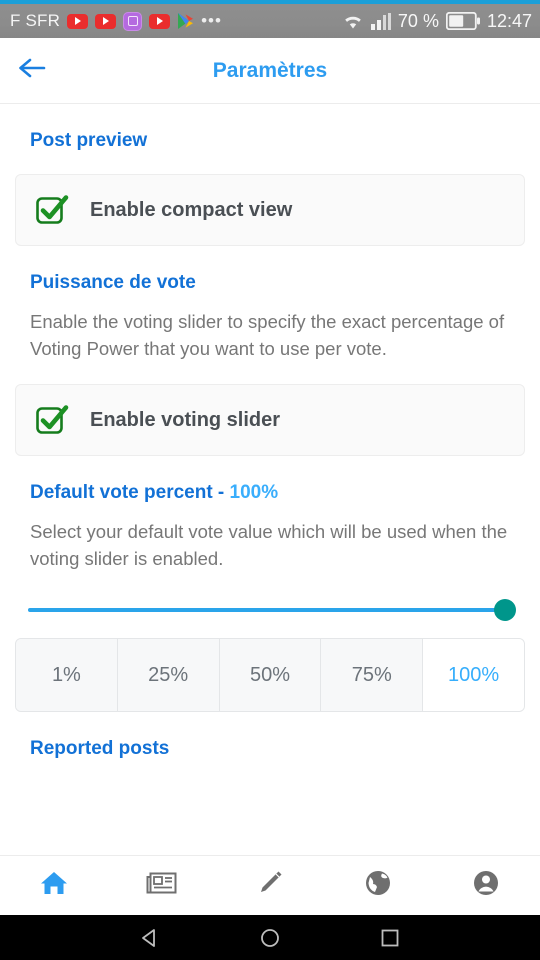  I want to click on status-bar: F SFR ••• 70 % 12:47, so click(270, 21).